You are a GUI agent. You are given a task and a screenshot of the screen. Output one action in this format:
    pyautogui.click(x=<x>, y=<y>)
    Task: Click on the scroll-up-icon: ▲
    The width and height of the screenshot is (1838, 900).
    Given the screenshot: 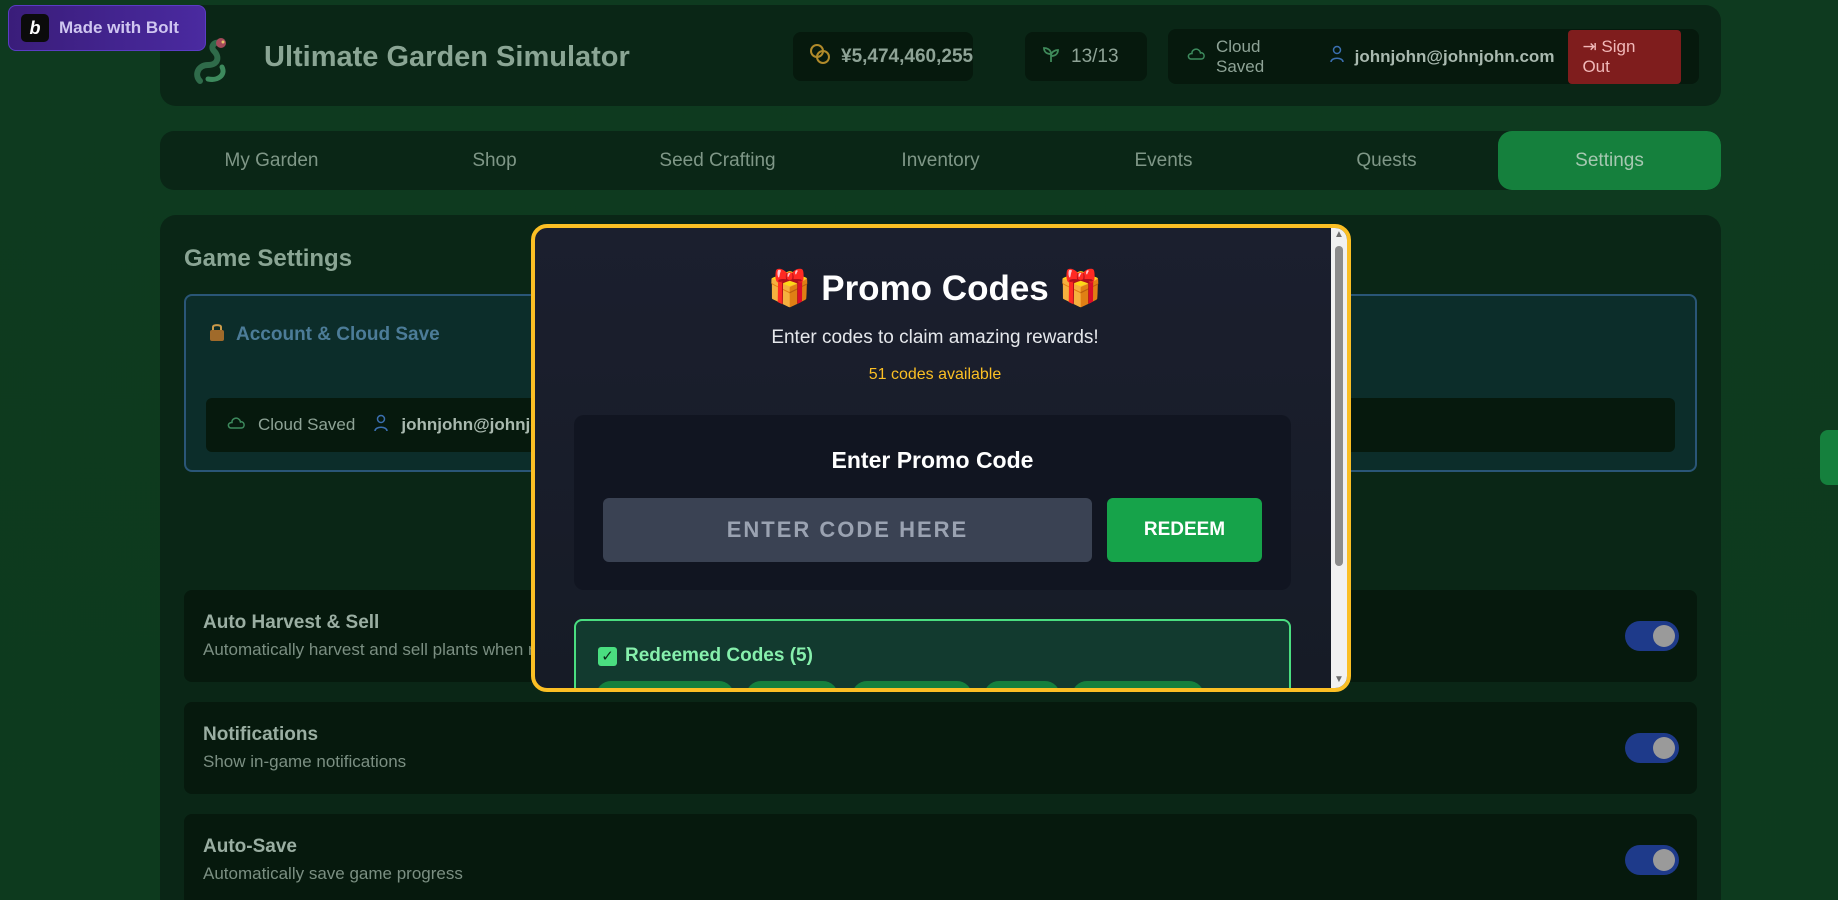 What is the action you would take?
    pyautogui.click(x=1339, y=235)
    